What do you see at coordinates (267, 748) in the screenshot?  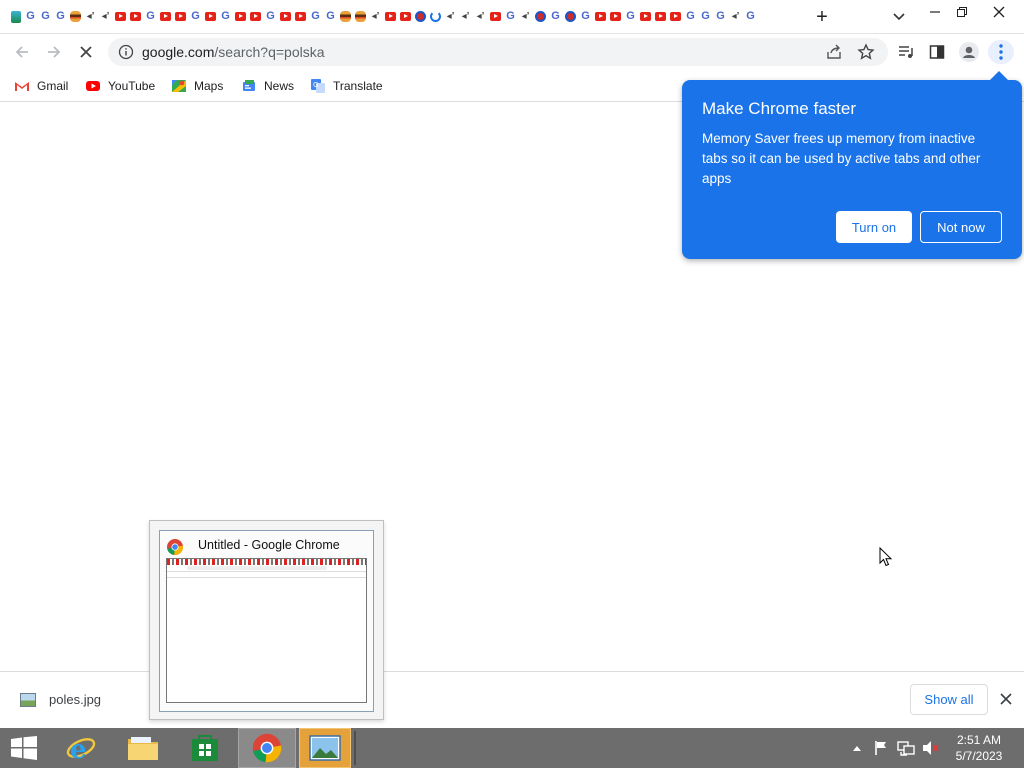 I see `taskbar-chrome` at bounding box center [267, 748].